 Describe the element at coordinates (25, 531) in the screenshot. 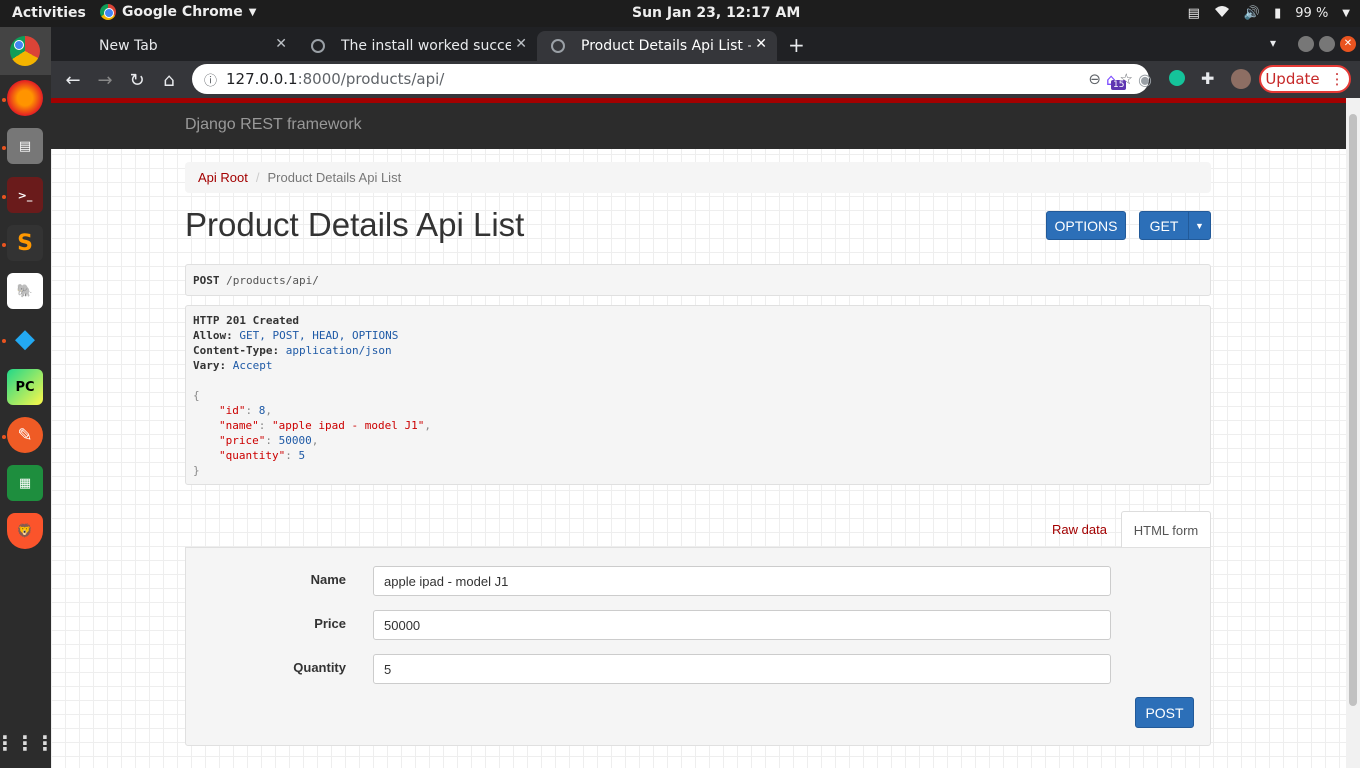

I see `brave-dock-icon: 🦁` at that location.